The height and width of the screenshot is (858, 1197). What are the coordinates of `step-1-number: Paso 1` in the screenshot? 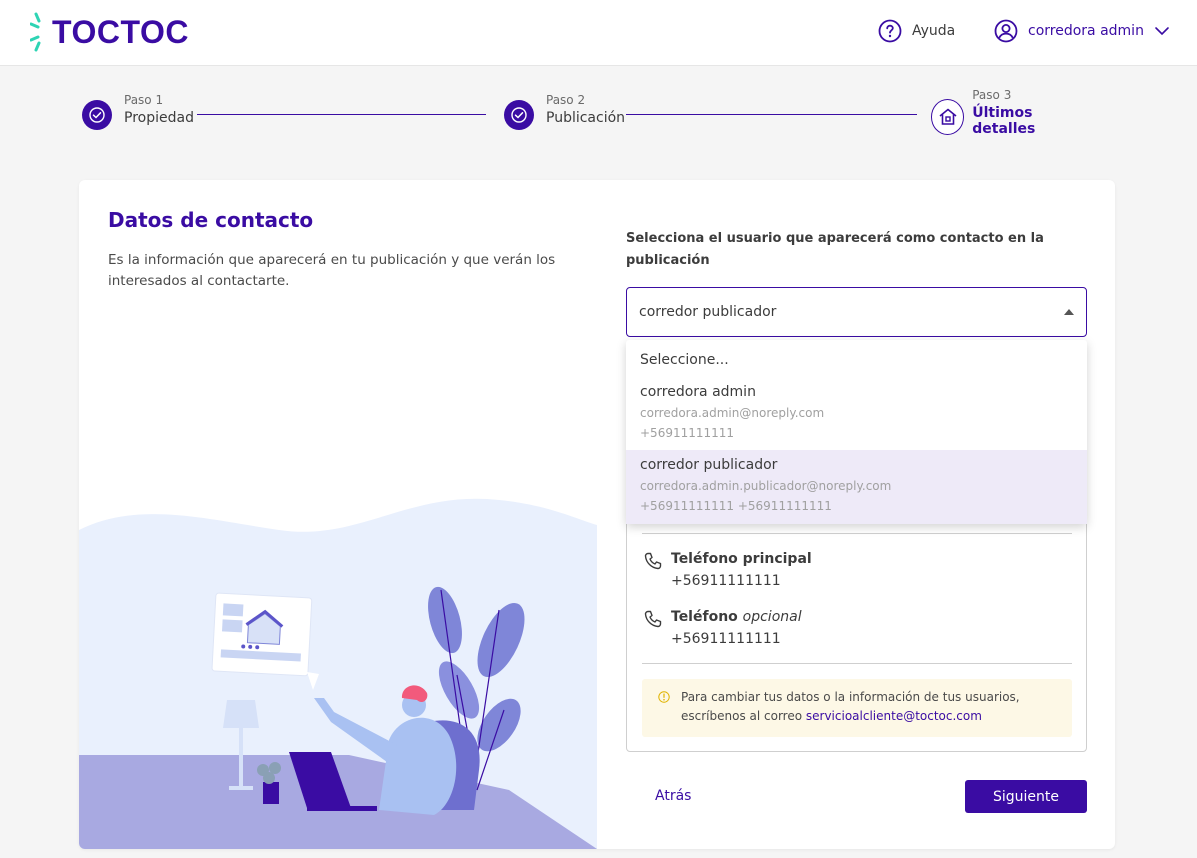 It's located at (144, 99).